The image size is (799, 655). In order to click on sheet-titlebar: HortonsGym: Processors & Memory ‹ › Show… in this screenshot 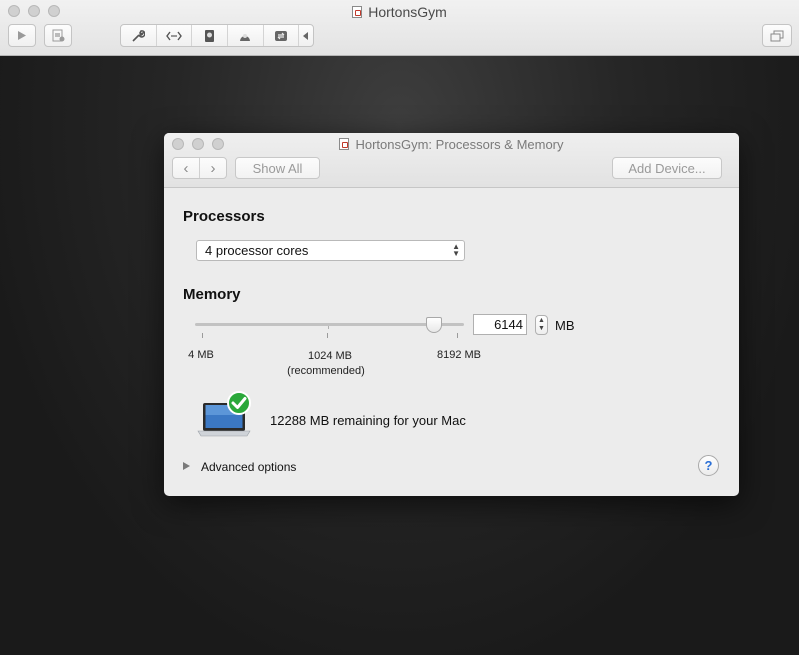, I will do `click(451, 160)`.